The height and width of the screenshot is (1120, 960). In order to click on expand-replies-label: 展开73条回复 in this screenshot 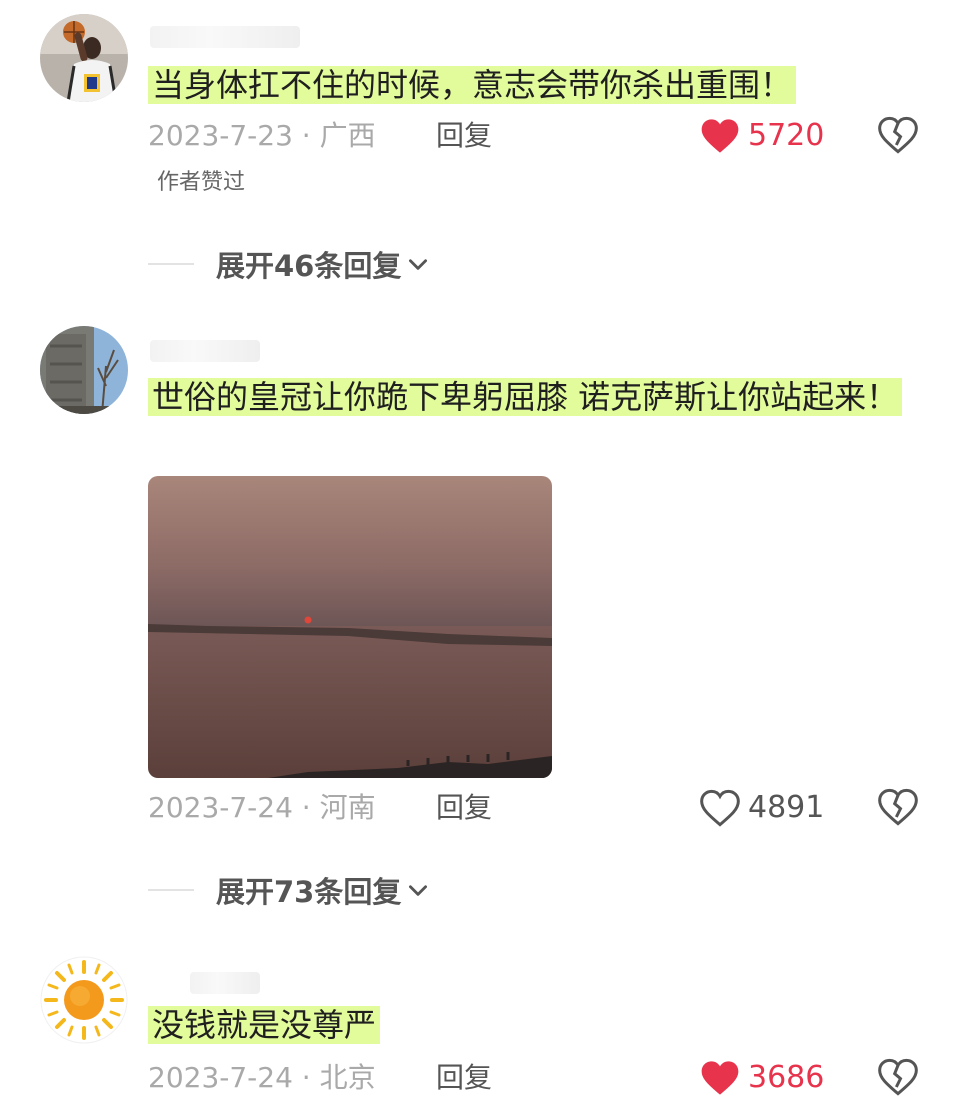, I will do `click(309, 892)`.